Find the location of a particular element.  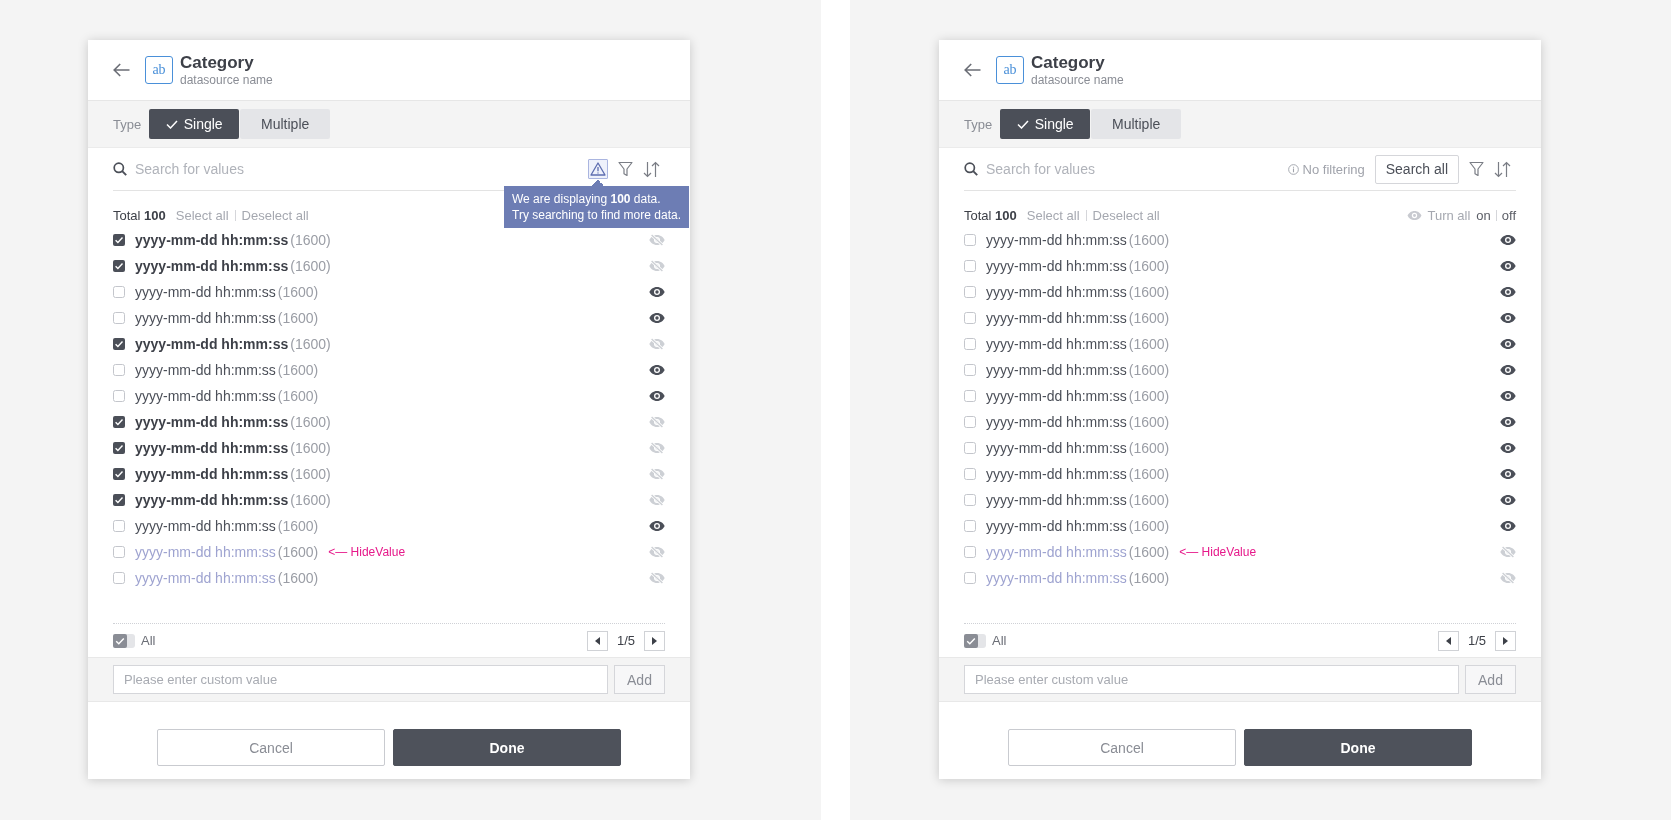

turn-all-label: Turn all is located at coordinates (1449, 215).